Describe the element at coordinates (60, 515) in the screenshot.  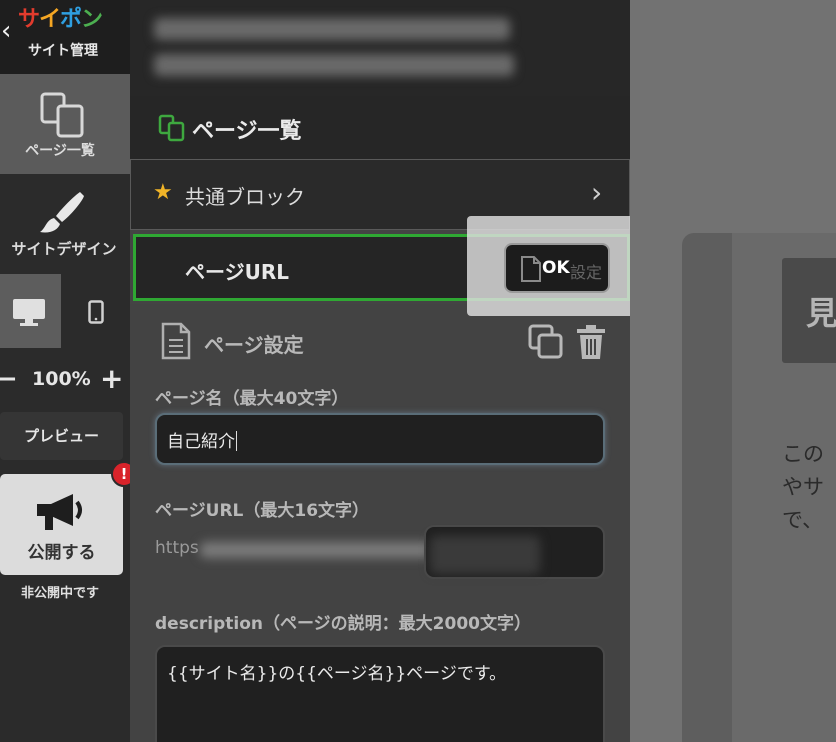
I see `megaphone-icon` at that location.